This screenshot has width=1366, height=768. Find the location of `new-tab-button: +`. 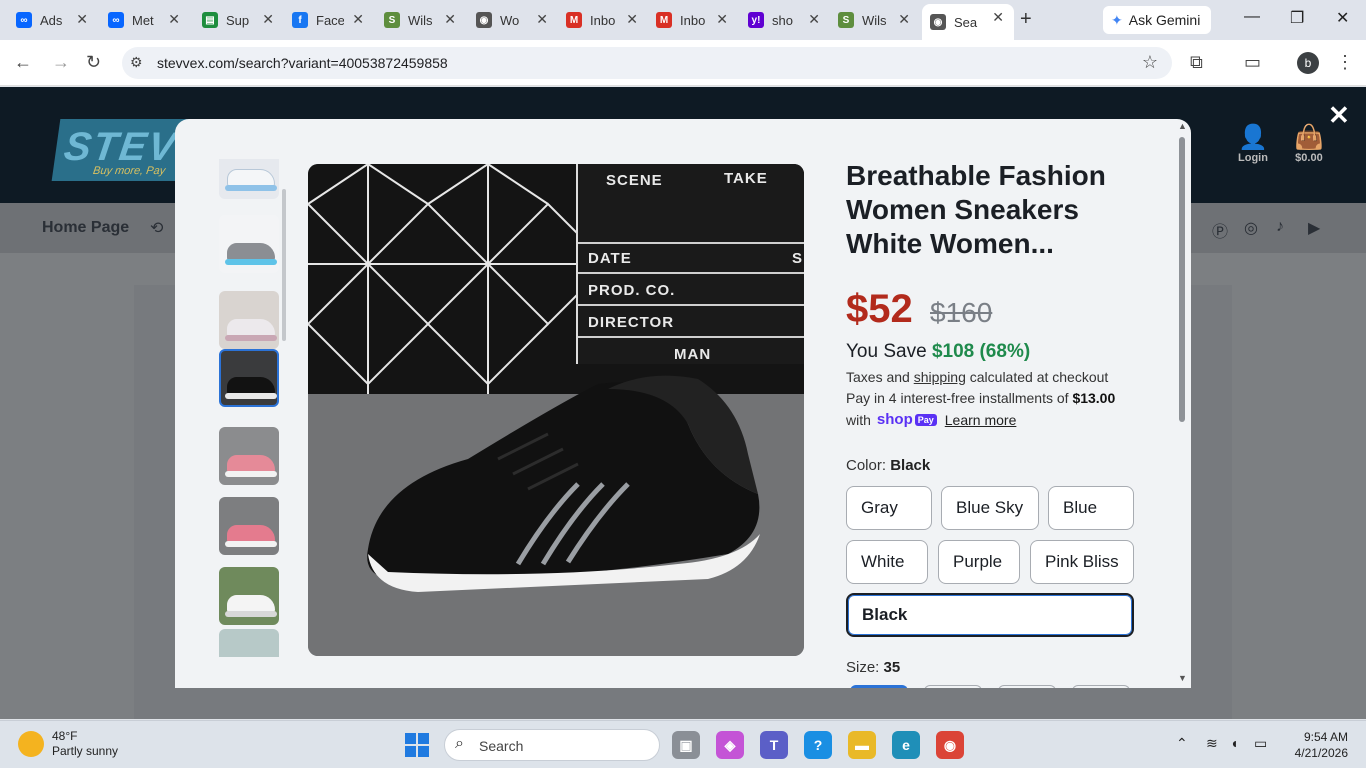

new-tab-button: + is located at coordinates (1026, 19).